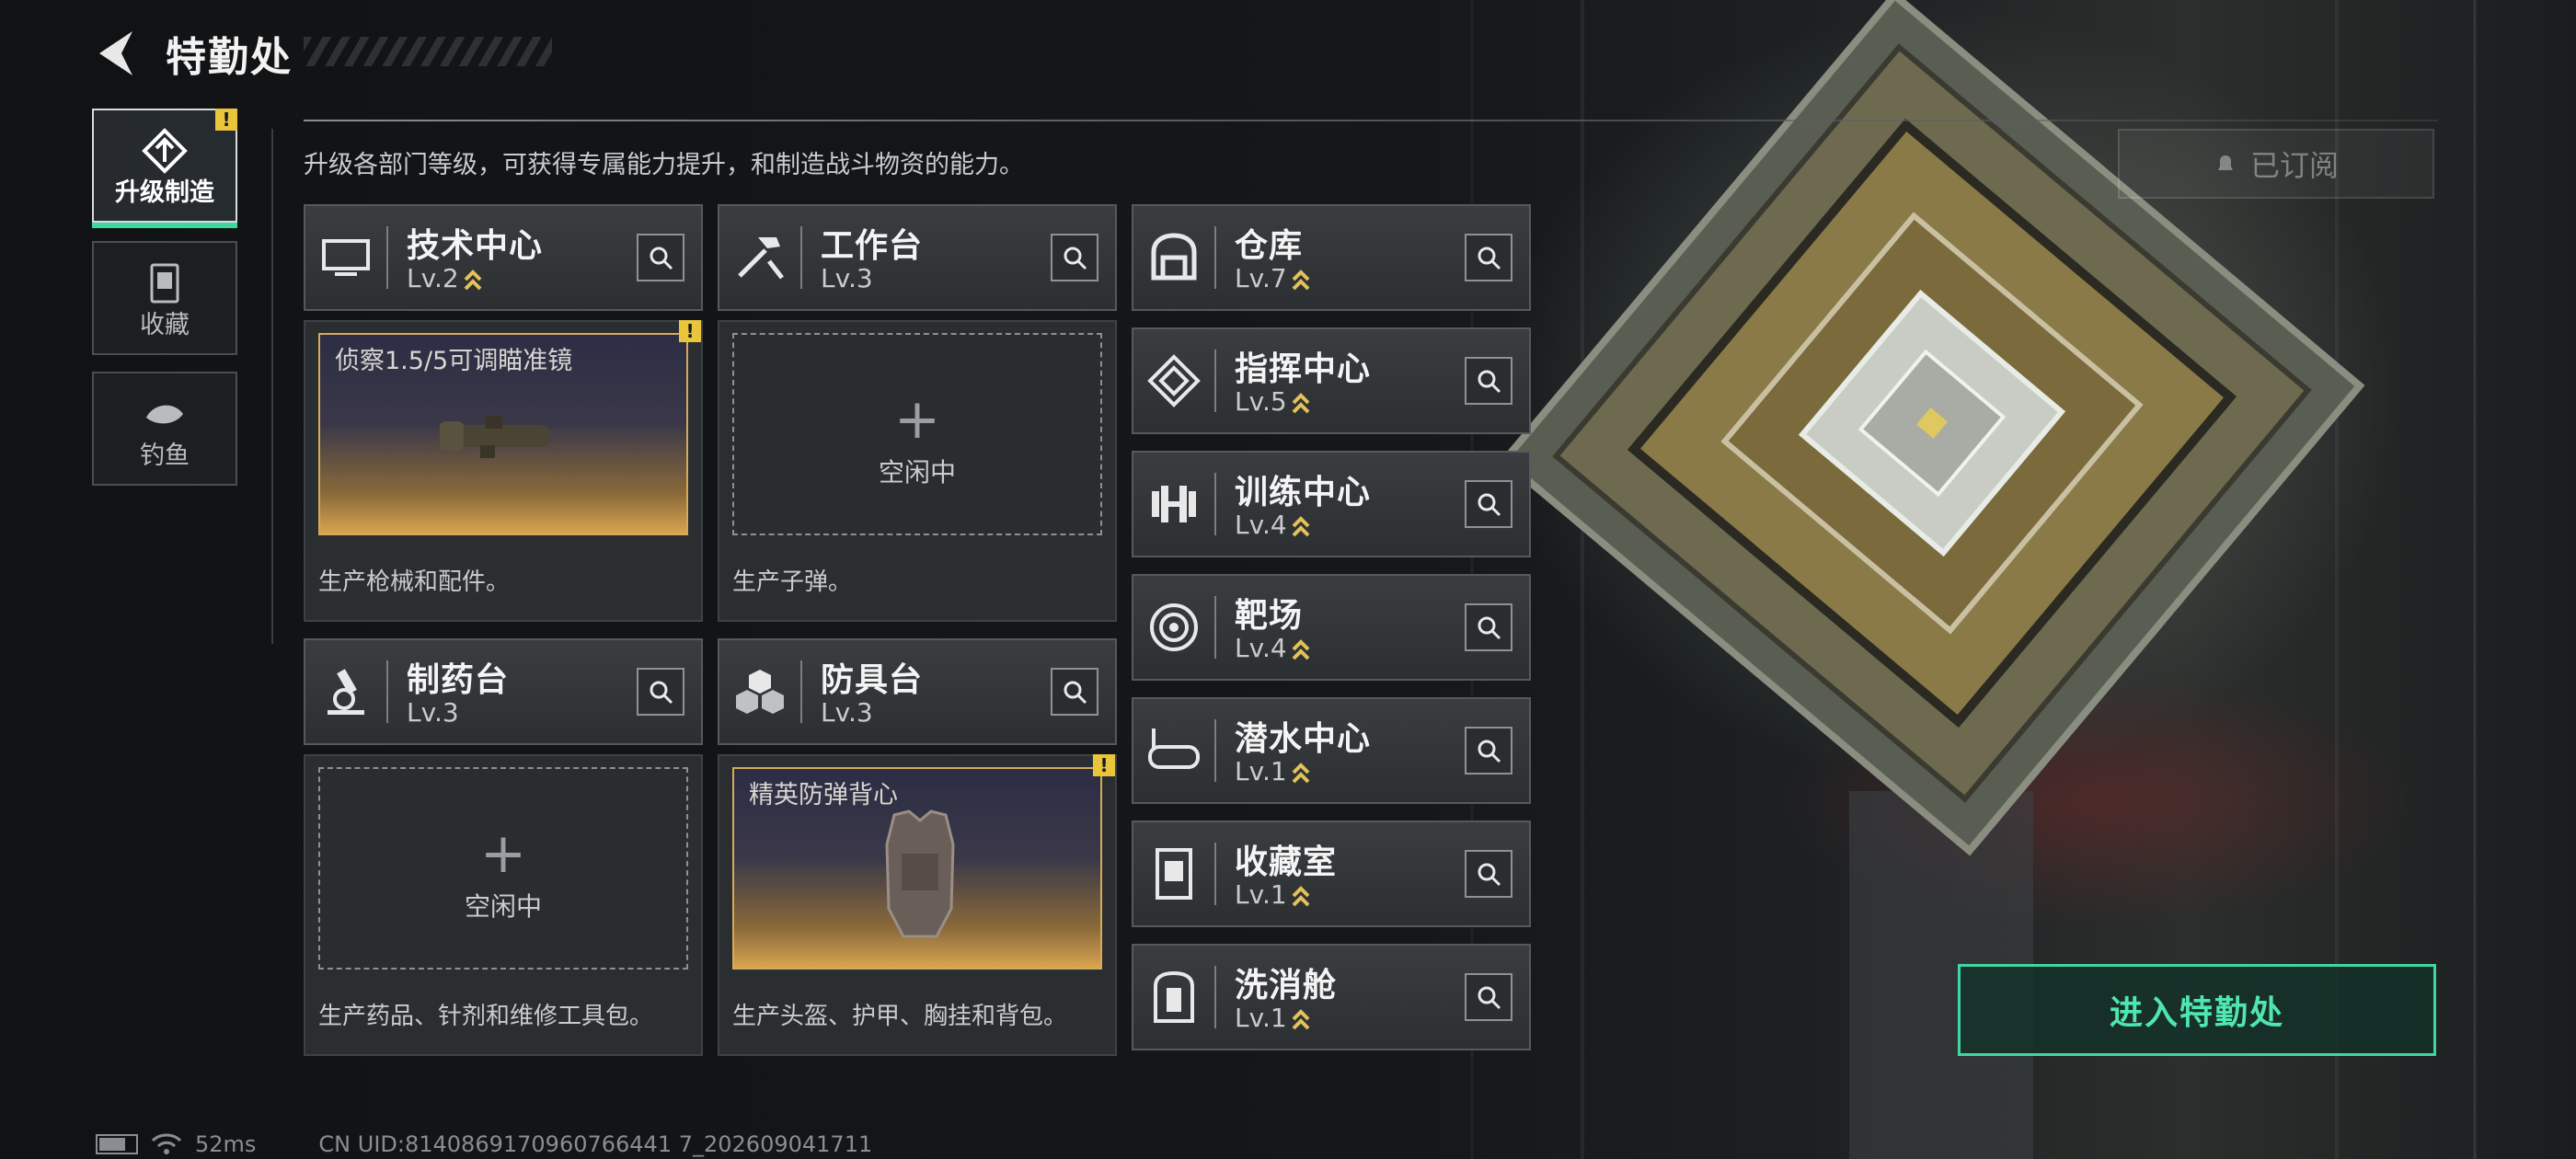 The height and width of the screenshot is (1159, 2576). I want to click on subscribed-button: 已订阅, so click(2276, 164).